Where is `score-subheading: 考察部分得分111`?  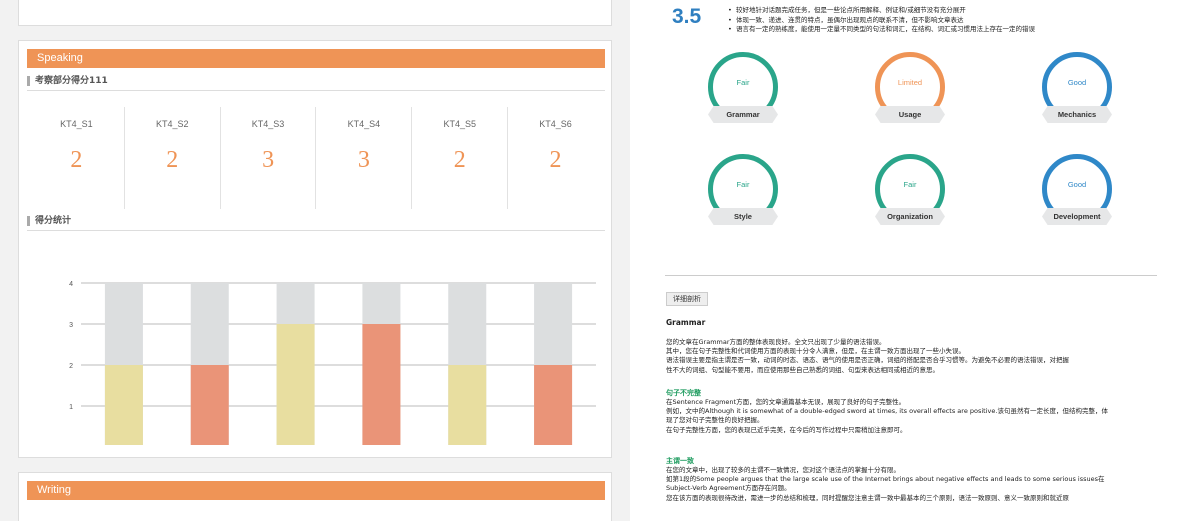 score-subheading: 考察部分得分111 is located at coordinates (316, 82).